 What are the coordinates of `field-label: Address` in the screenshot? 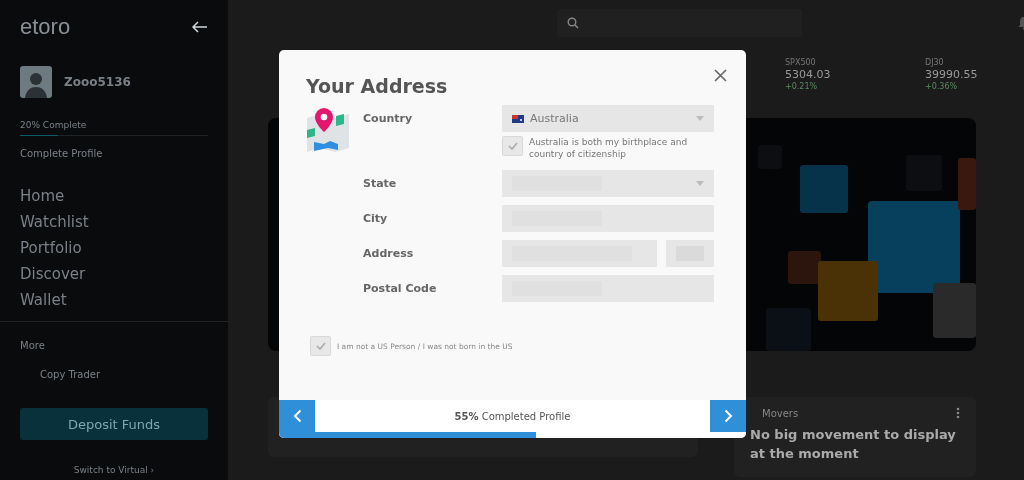 It's located at (389, 253).